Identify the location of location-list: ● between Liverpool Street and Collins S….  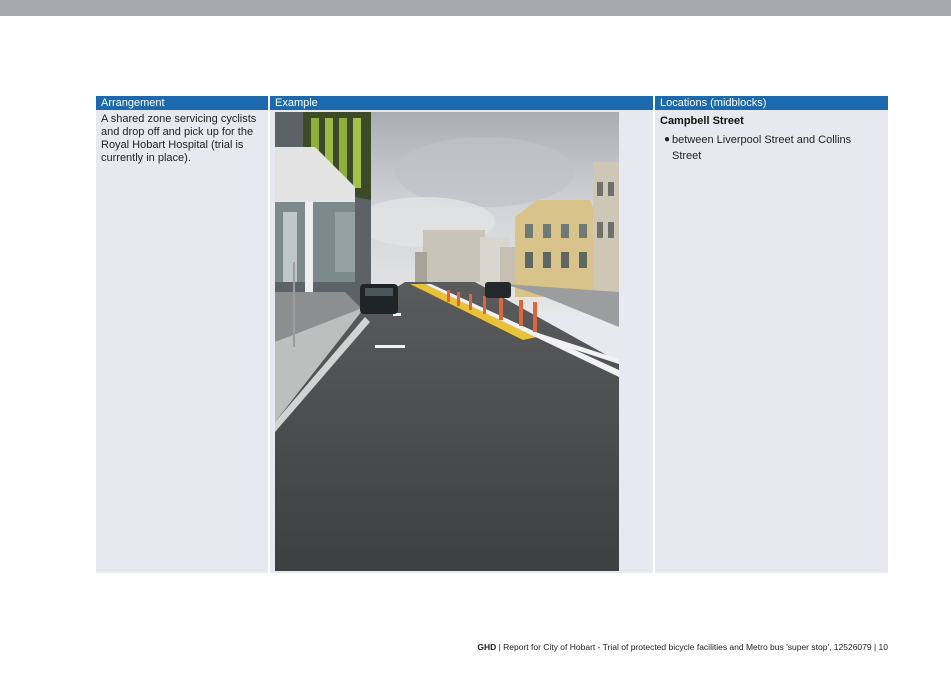
(771, 148).